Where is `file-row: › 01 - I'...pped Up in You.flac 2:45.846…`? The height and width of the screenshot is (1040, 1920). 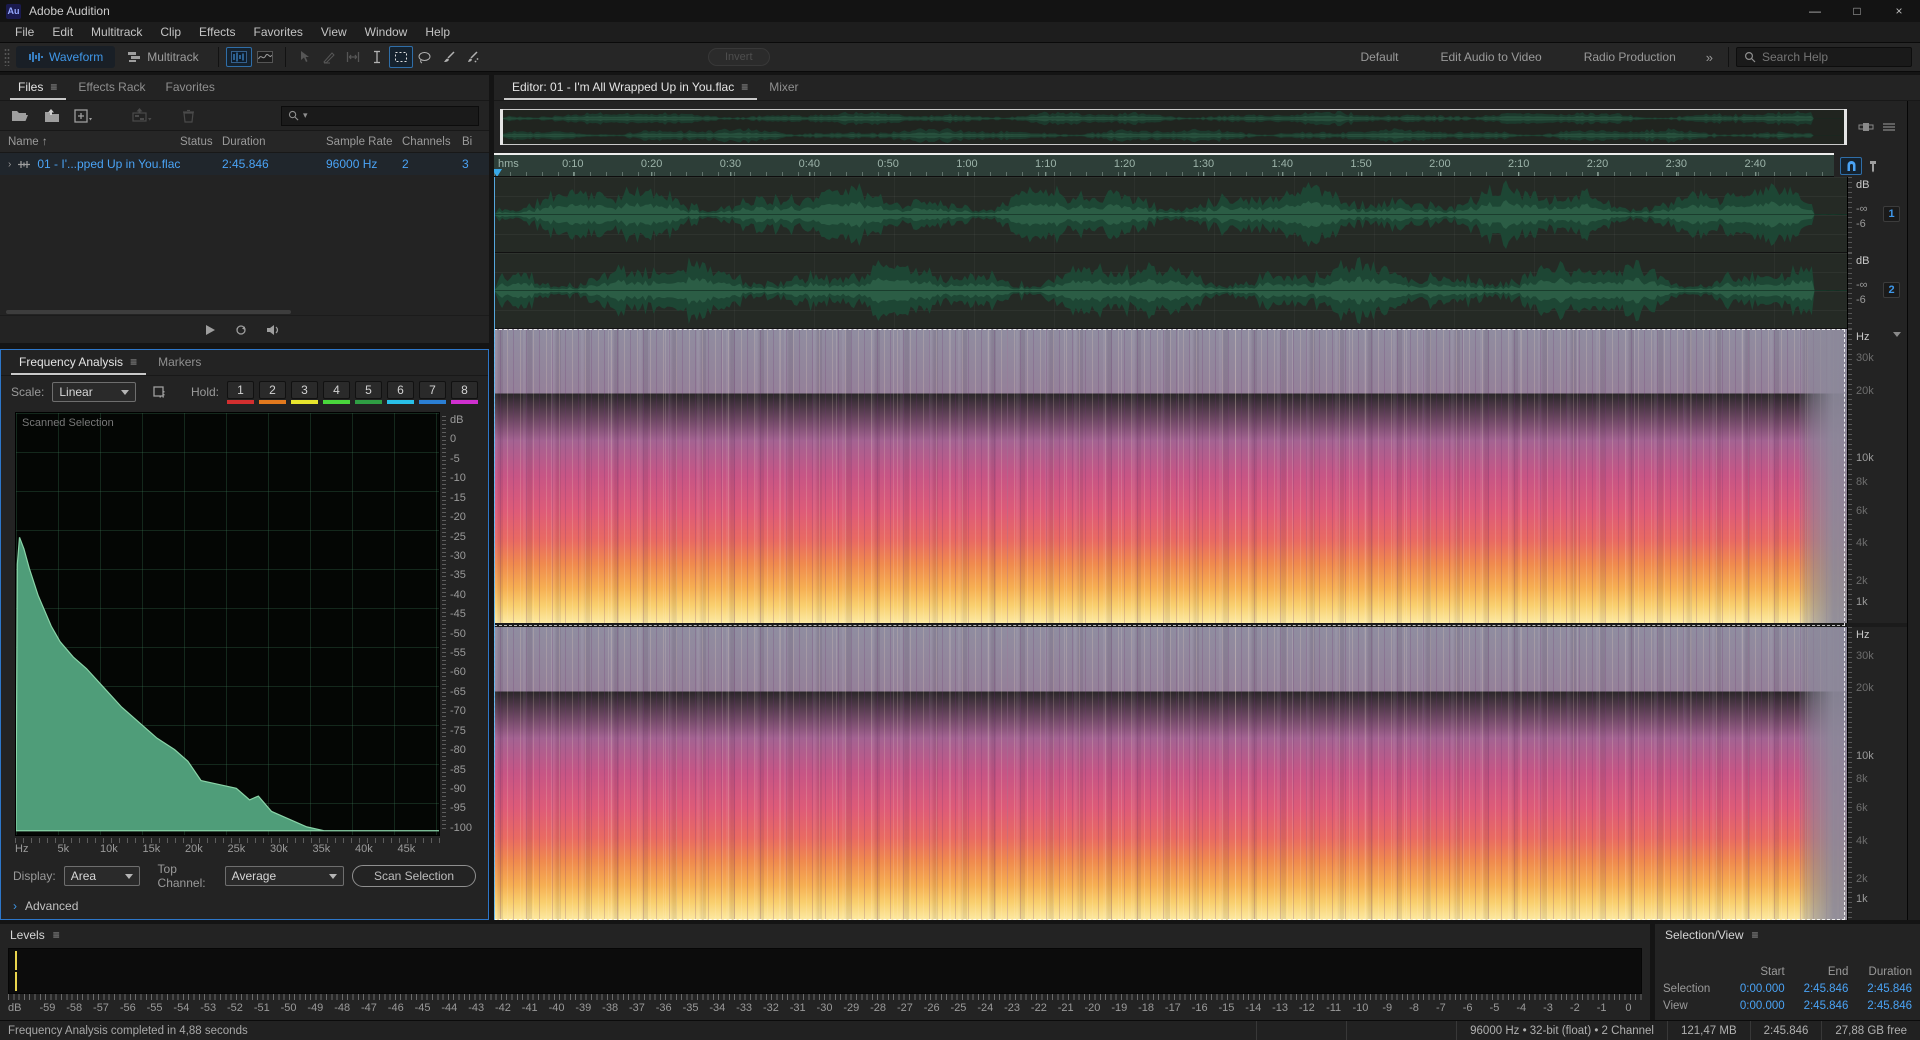 file-row: › 01 - I'...pped Up in You.flac 2:45.846… is located at coordinates (244, 164).